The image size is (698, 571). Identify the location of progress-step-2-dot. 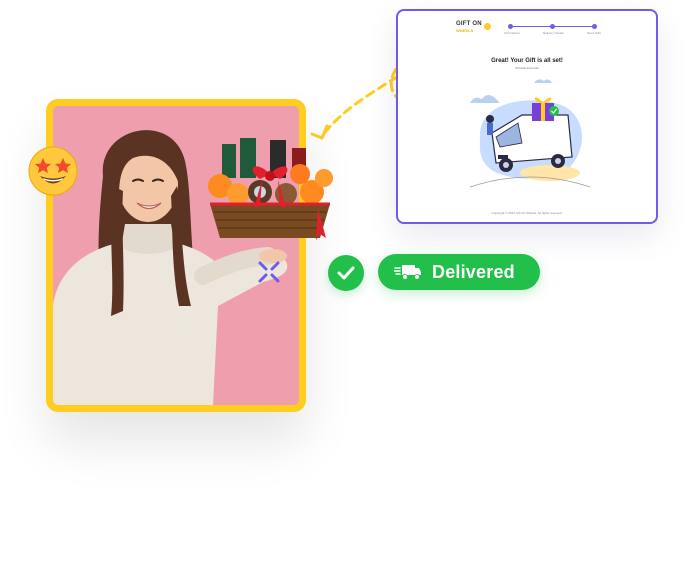
(552, 26).